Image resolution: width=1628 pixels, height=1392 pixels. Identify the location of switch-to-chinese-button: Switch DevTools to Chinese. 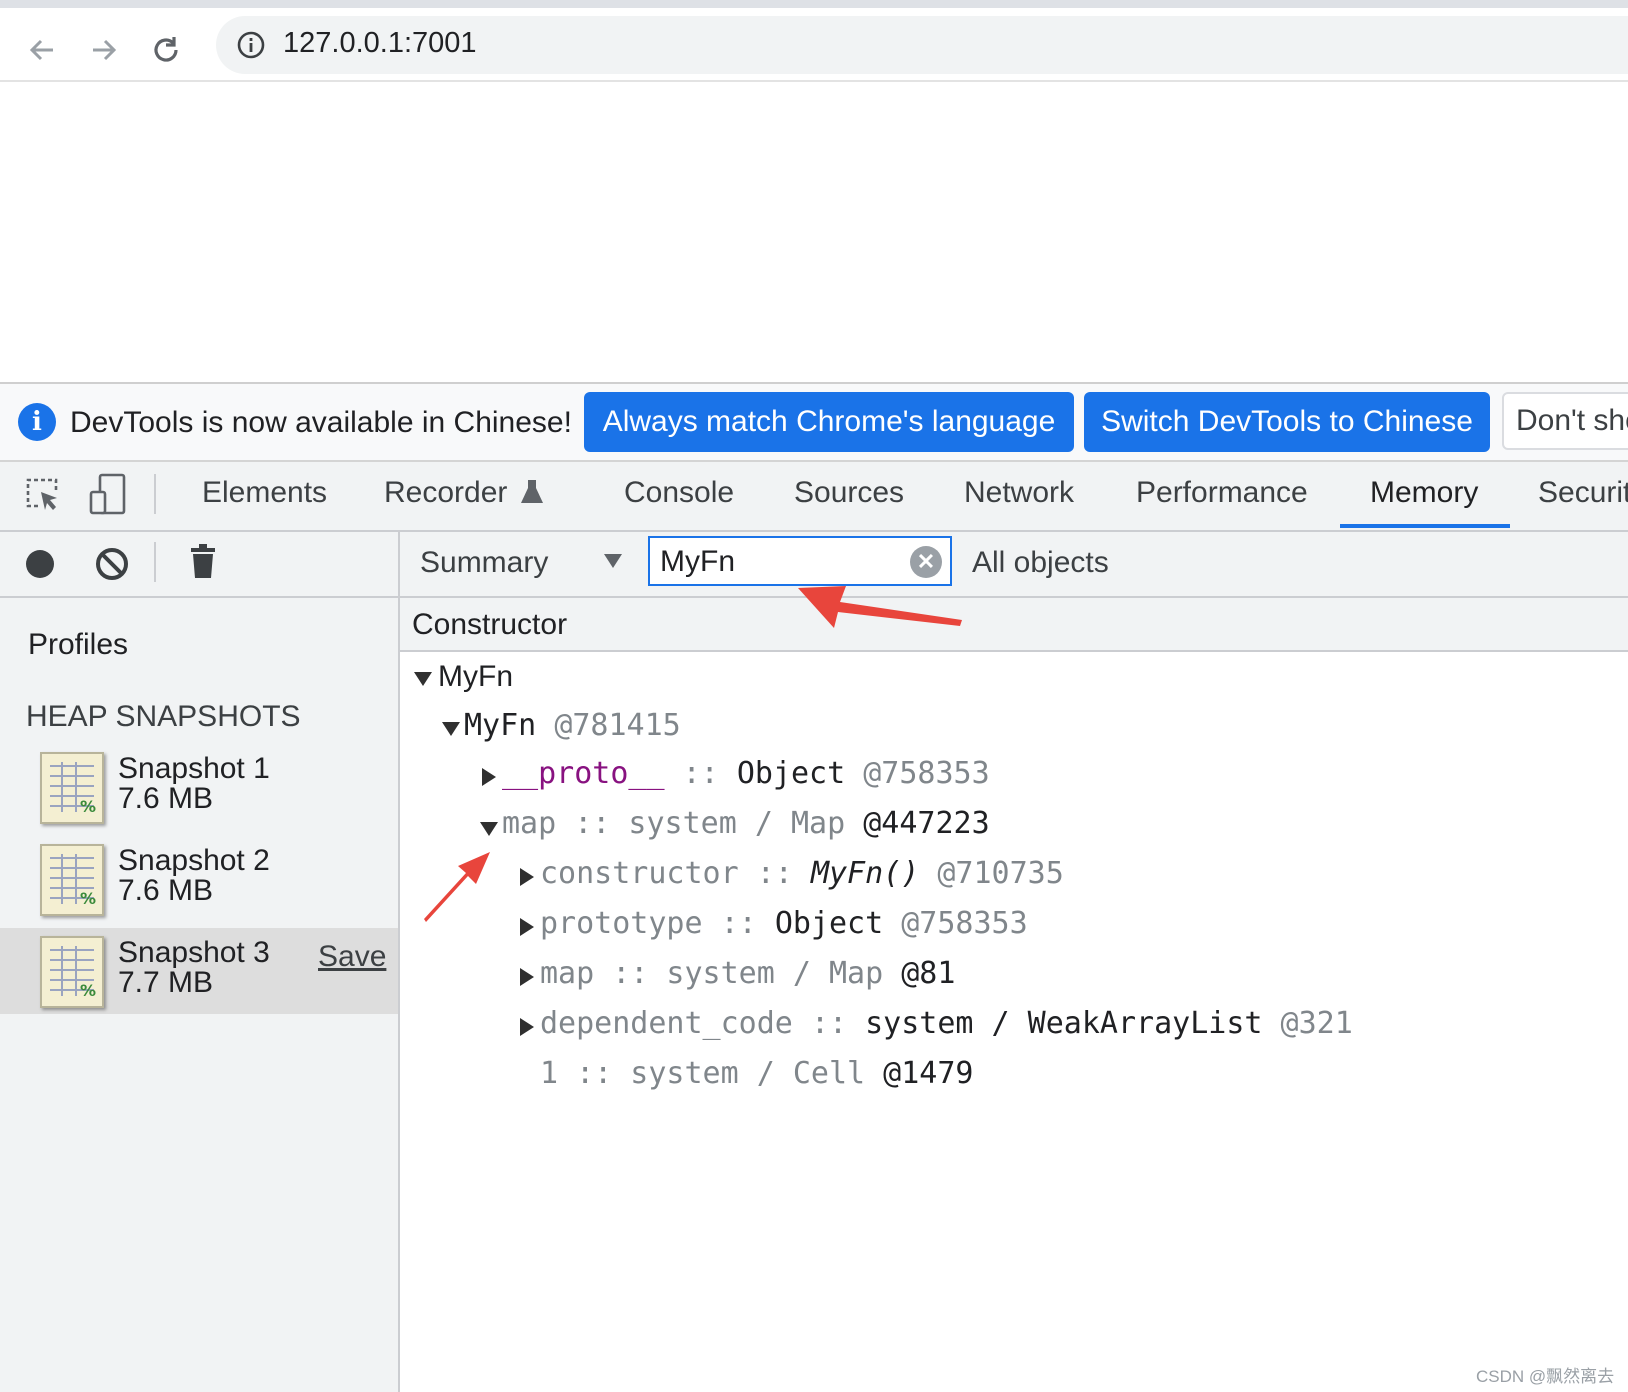
(1287, 422).